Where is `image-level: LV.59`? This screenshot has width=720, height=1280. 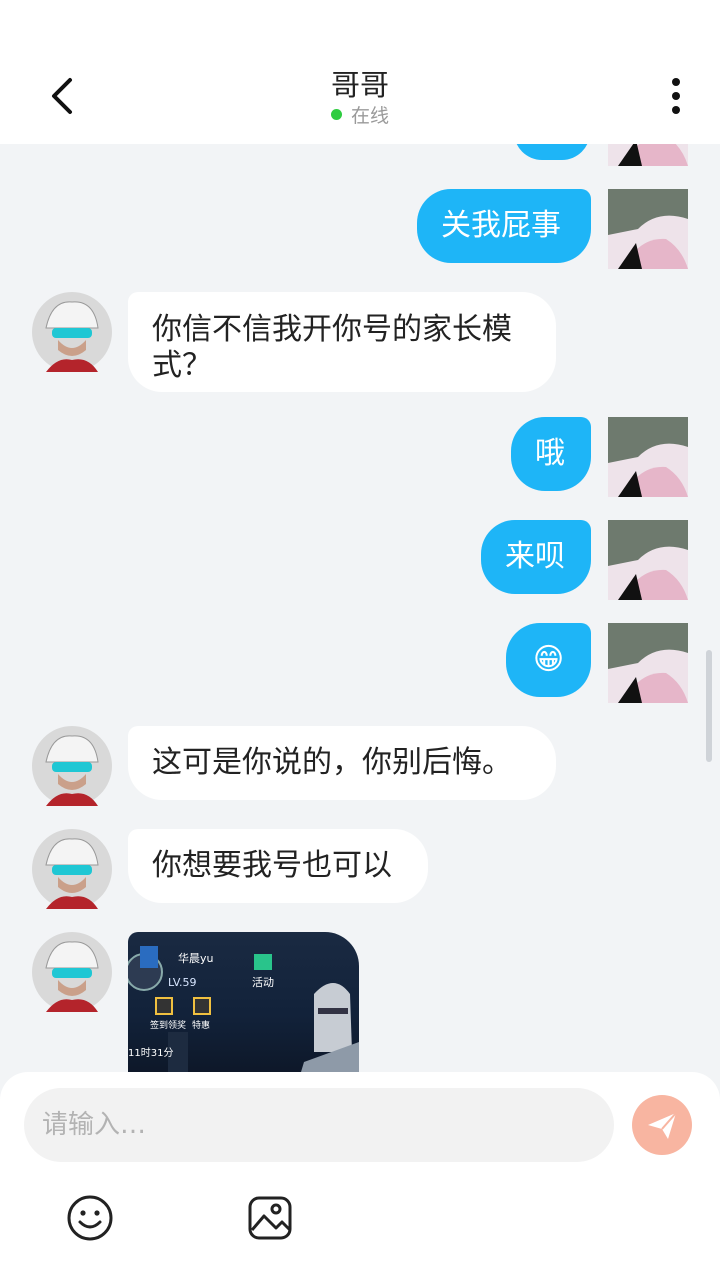 image-level: LV.59 is located at coordinates (182, 982).